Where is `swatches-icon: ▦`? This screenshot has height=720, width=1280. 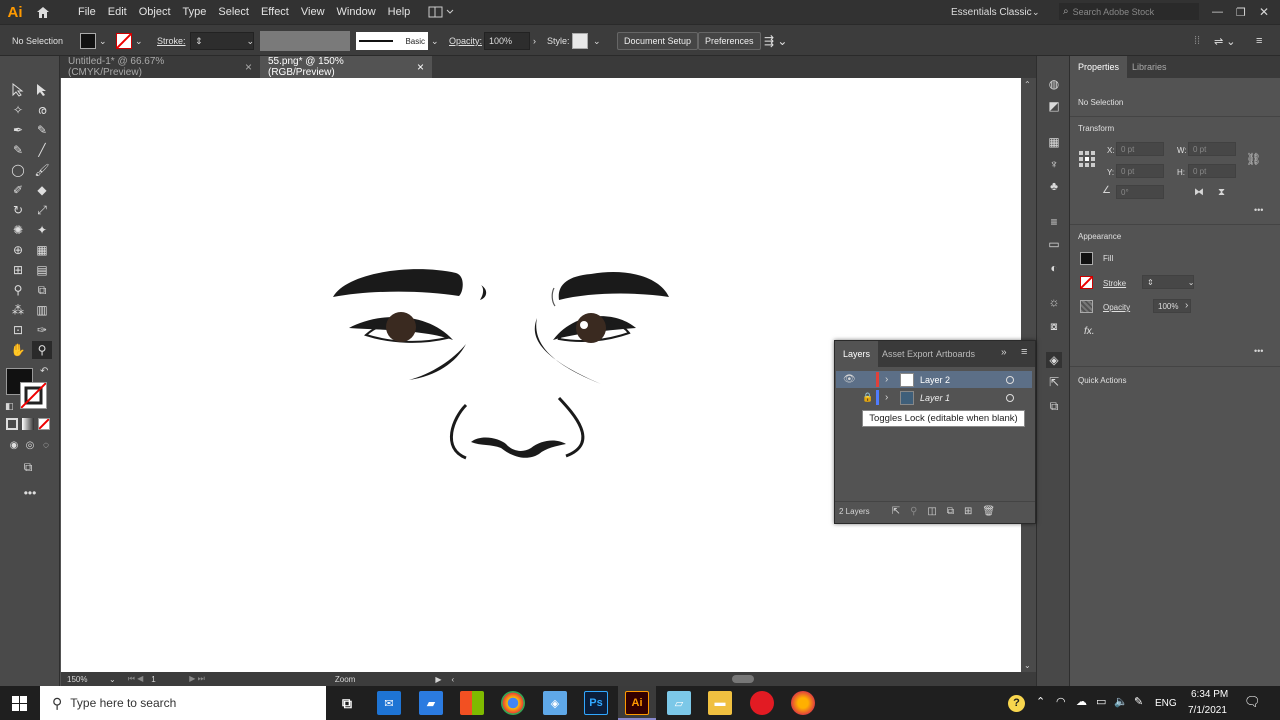
swatches-icon: ▦ is located at coordinates (1054, 142).